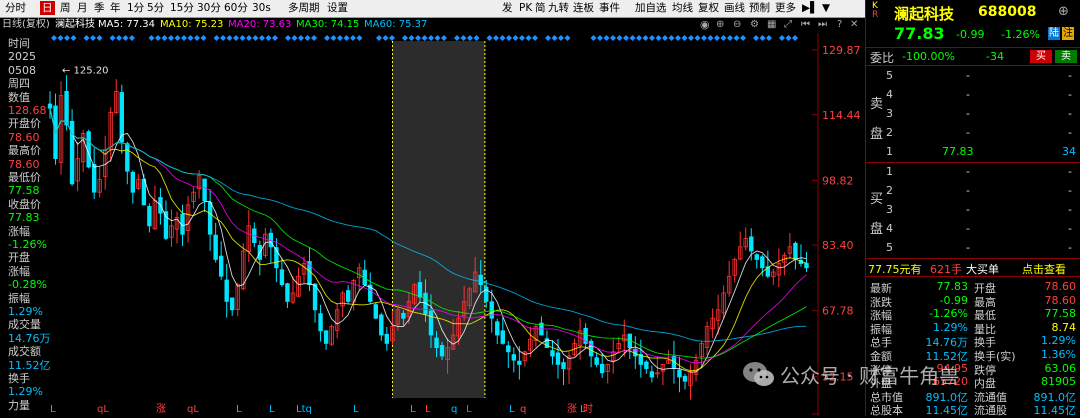  I want to click on period-tab: 30s, so click(261, 8).